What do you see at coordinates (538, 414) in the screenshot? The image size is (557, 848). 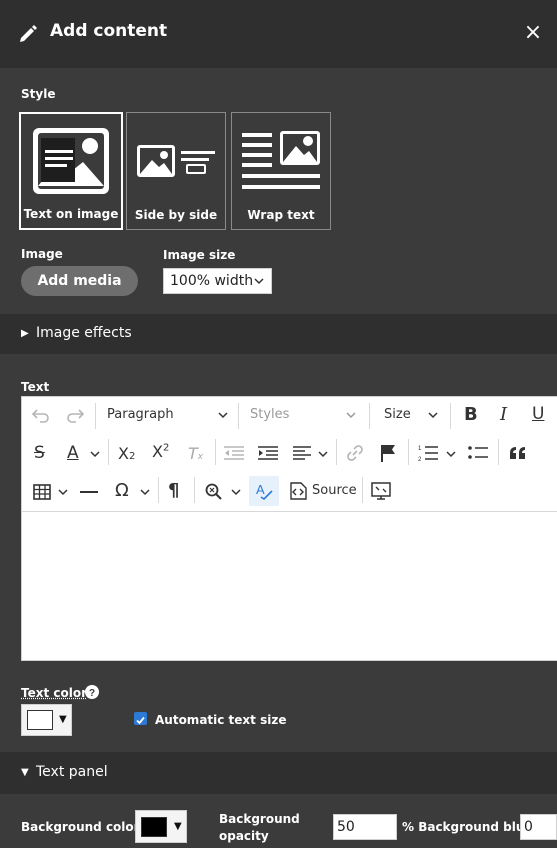 I see `underline-icon: U` at bounding box center [538, 414].